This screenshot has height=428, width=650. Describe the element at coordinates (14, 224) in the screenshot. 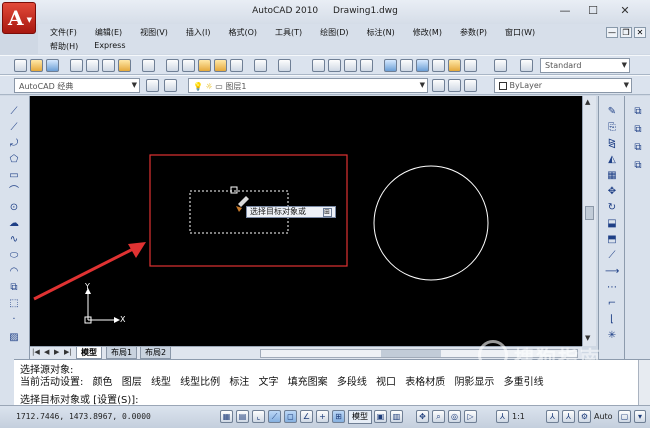

I see `revision-cloud-icon: ☁` at that location.